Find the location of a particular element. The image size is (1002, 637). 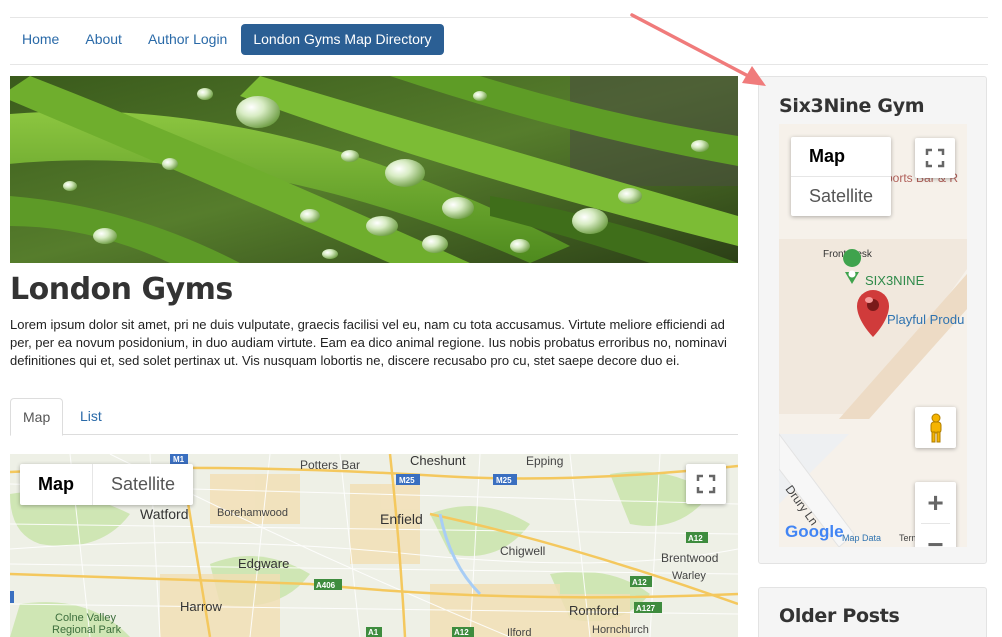

fullscreen-button is located at coordinates (706, 484).